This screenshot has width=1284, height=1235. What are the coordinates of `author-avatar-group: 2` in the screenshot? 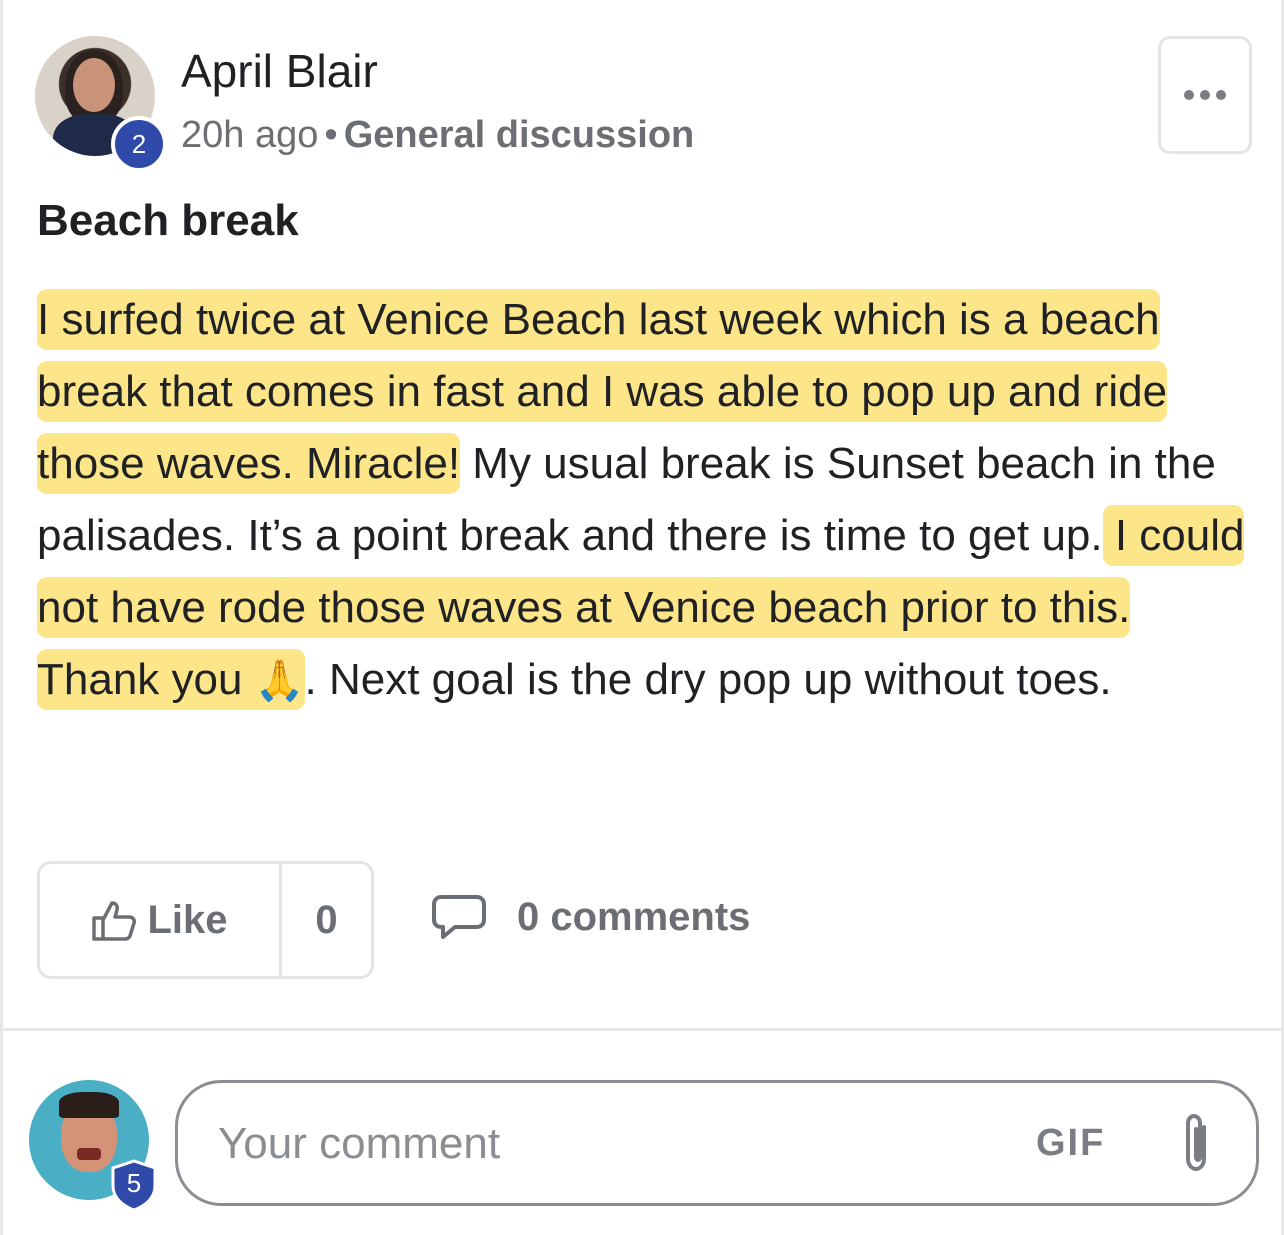 It's located at (101, 104).